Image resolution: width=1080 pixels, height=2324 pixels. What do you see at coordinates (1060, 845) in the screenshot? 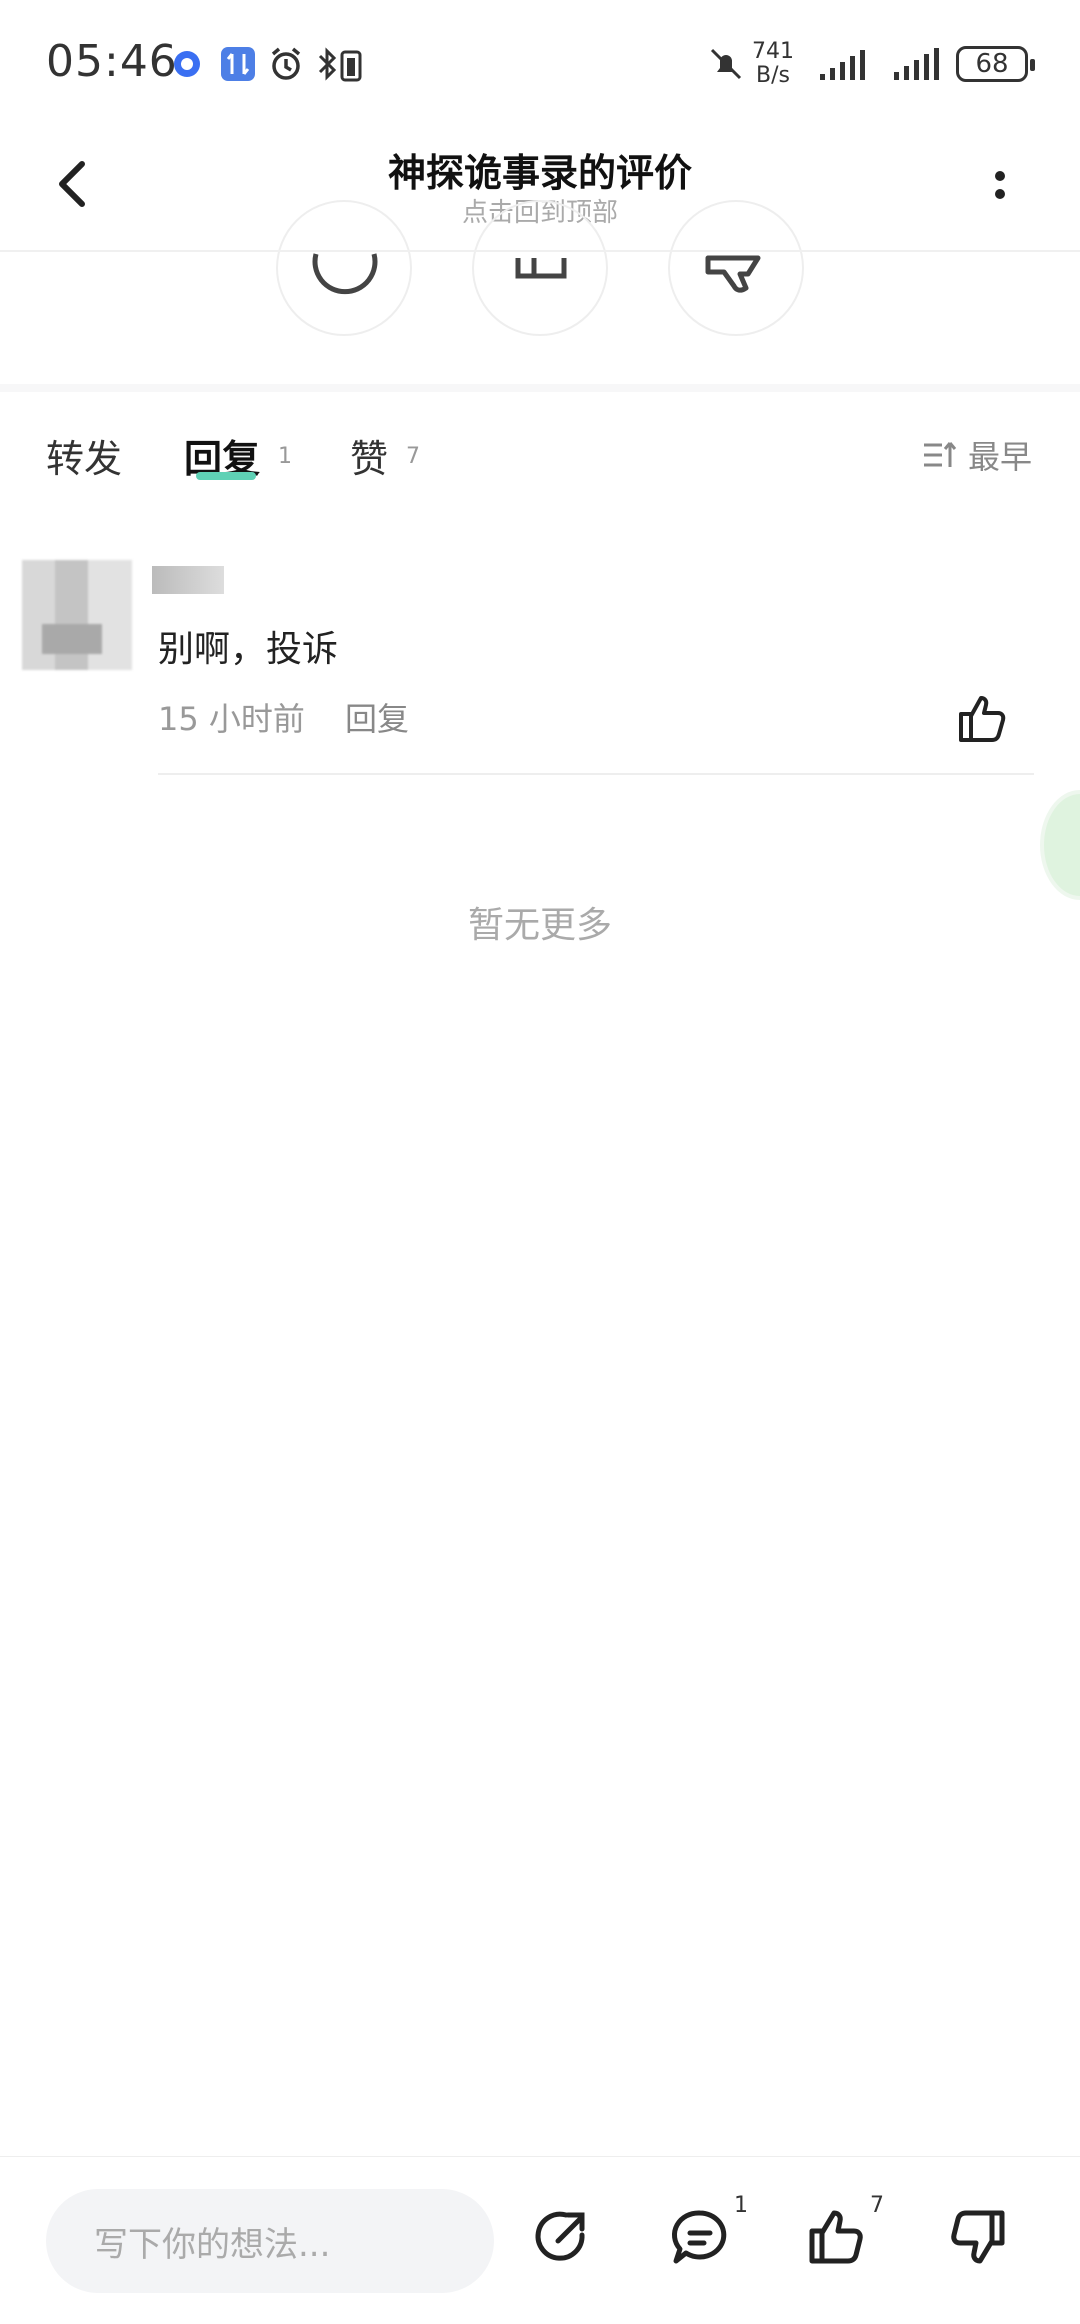
I see `floating-chat-bubble` at bounding box center [1060, 845].